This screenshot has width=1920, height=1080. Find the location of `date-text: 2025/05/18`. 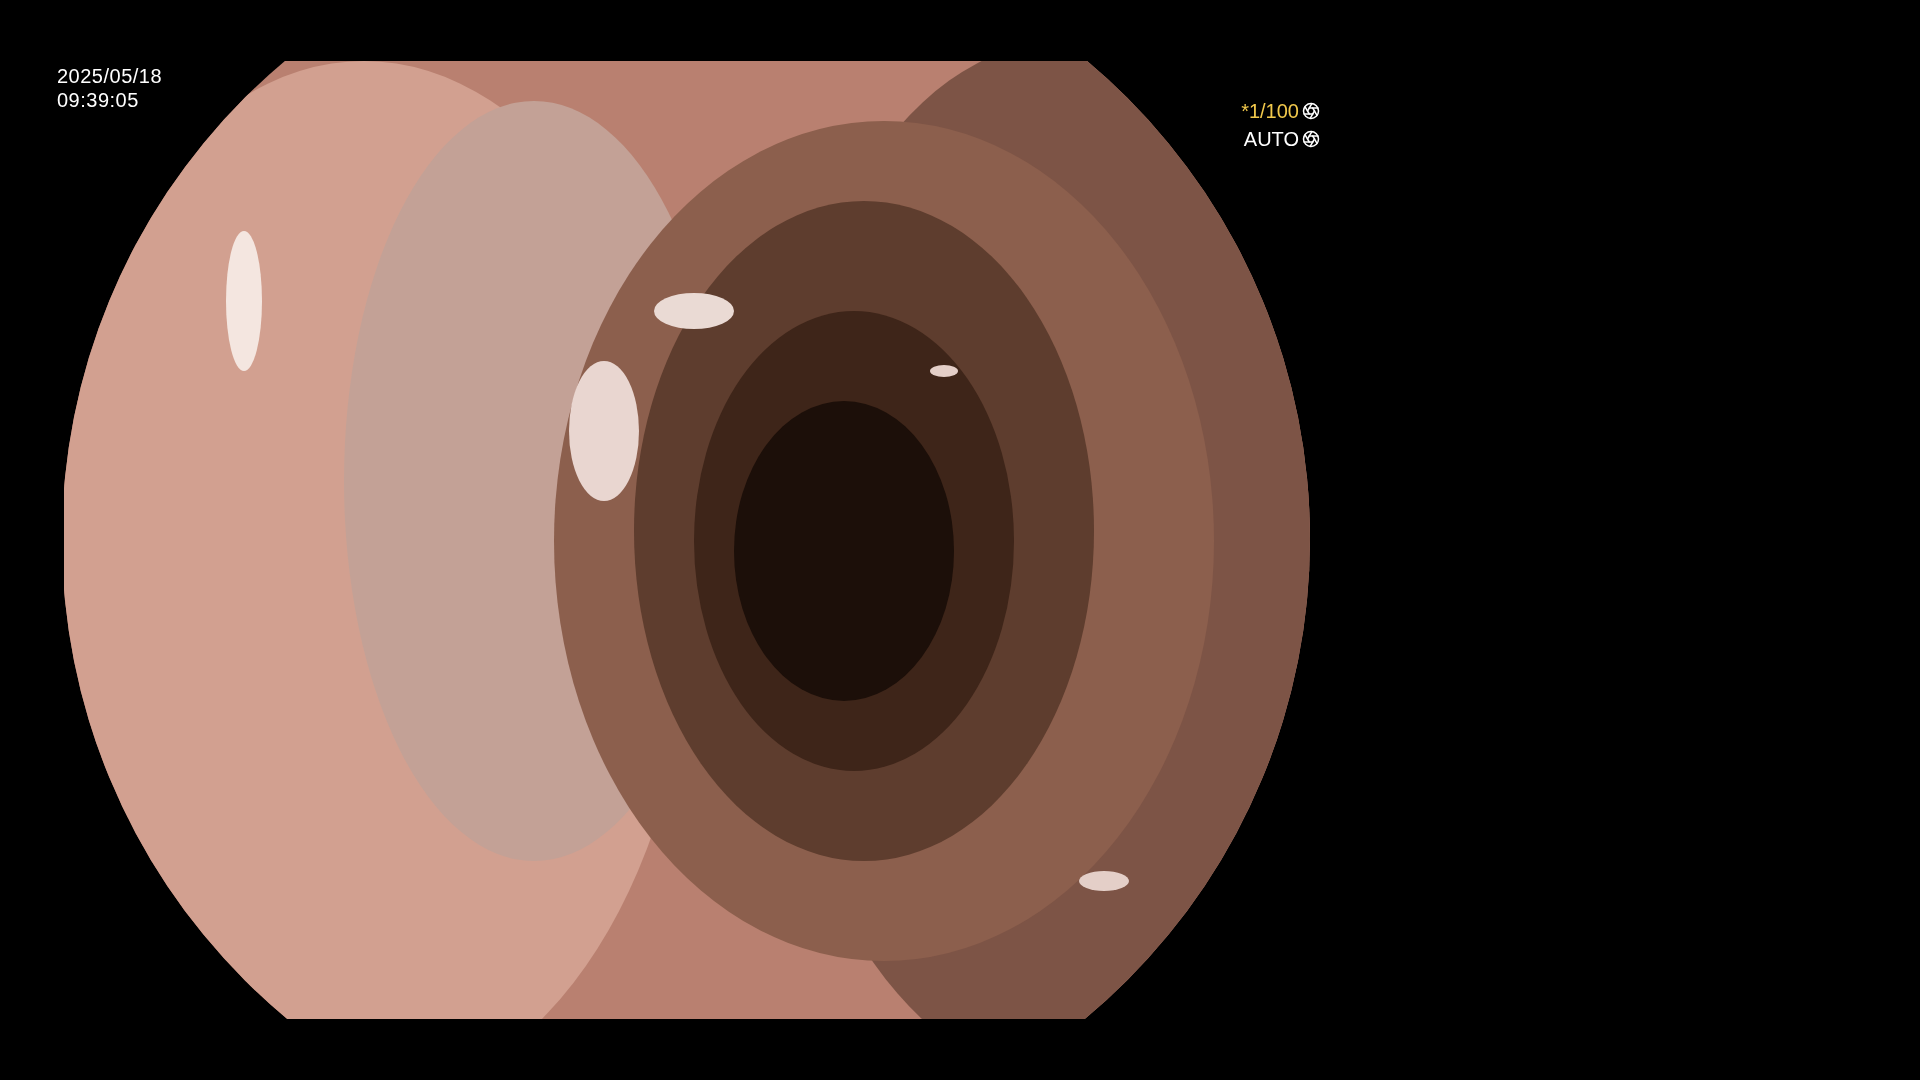

date-text: 2025/05/18 is located at coordinates (110, 76).